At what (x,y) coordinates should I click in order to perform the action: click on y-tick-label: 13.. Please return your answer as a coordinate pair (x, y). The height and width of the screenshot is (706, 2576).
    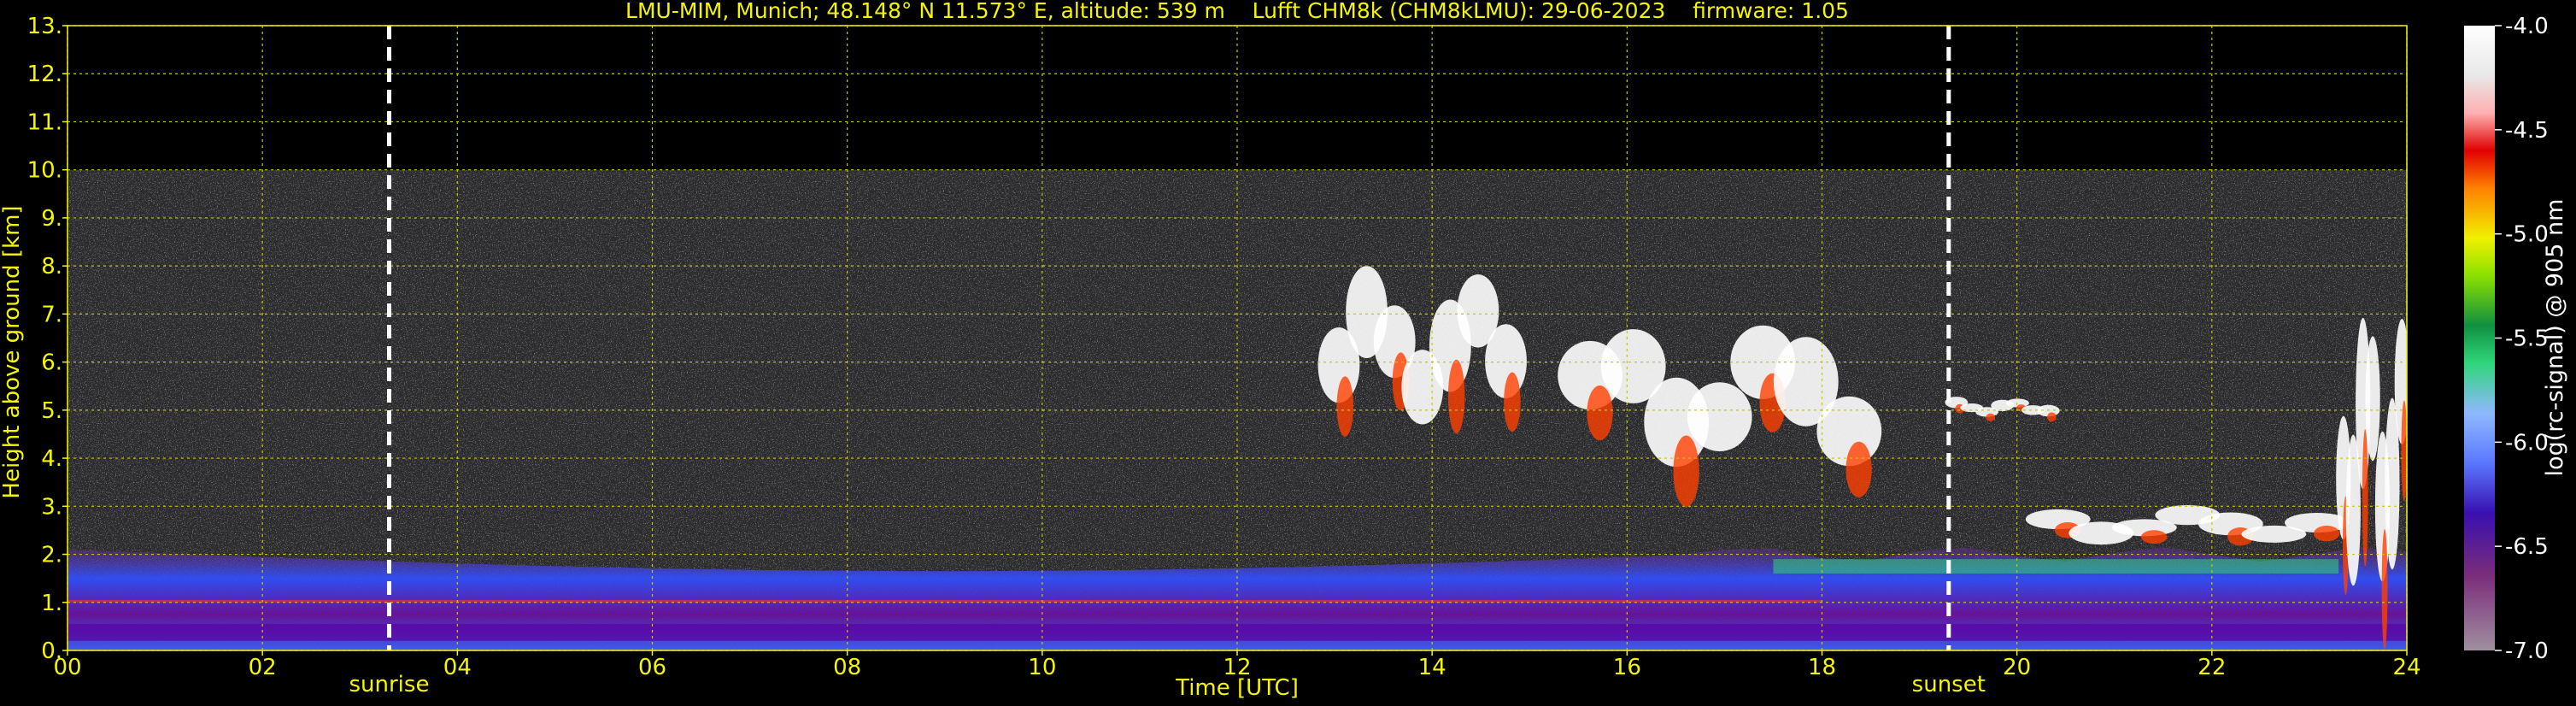
    Looking at the image, I should click on (44, 26).